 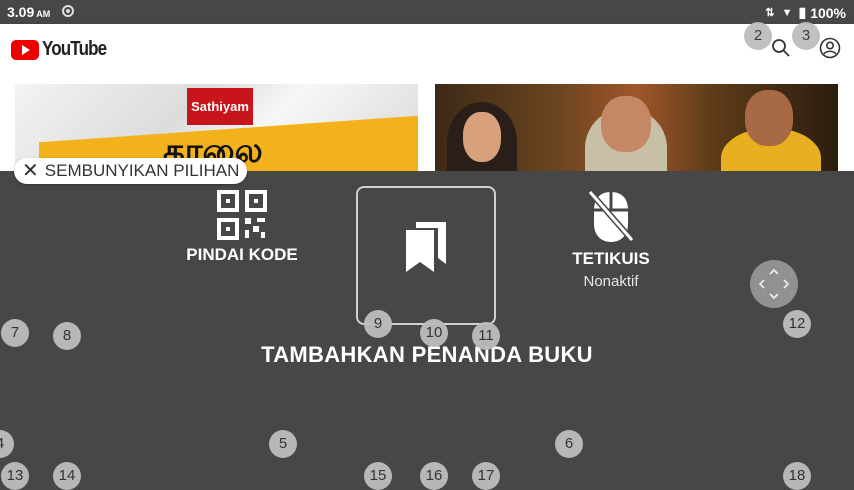 I want to click on hide-options-label: SEMBUNYIKAN PILIHAN, so click(x=142, y=170).